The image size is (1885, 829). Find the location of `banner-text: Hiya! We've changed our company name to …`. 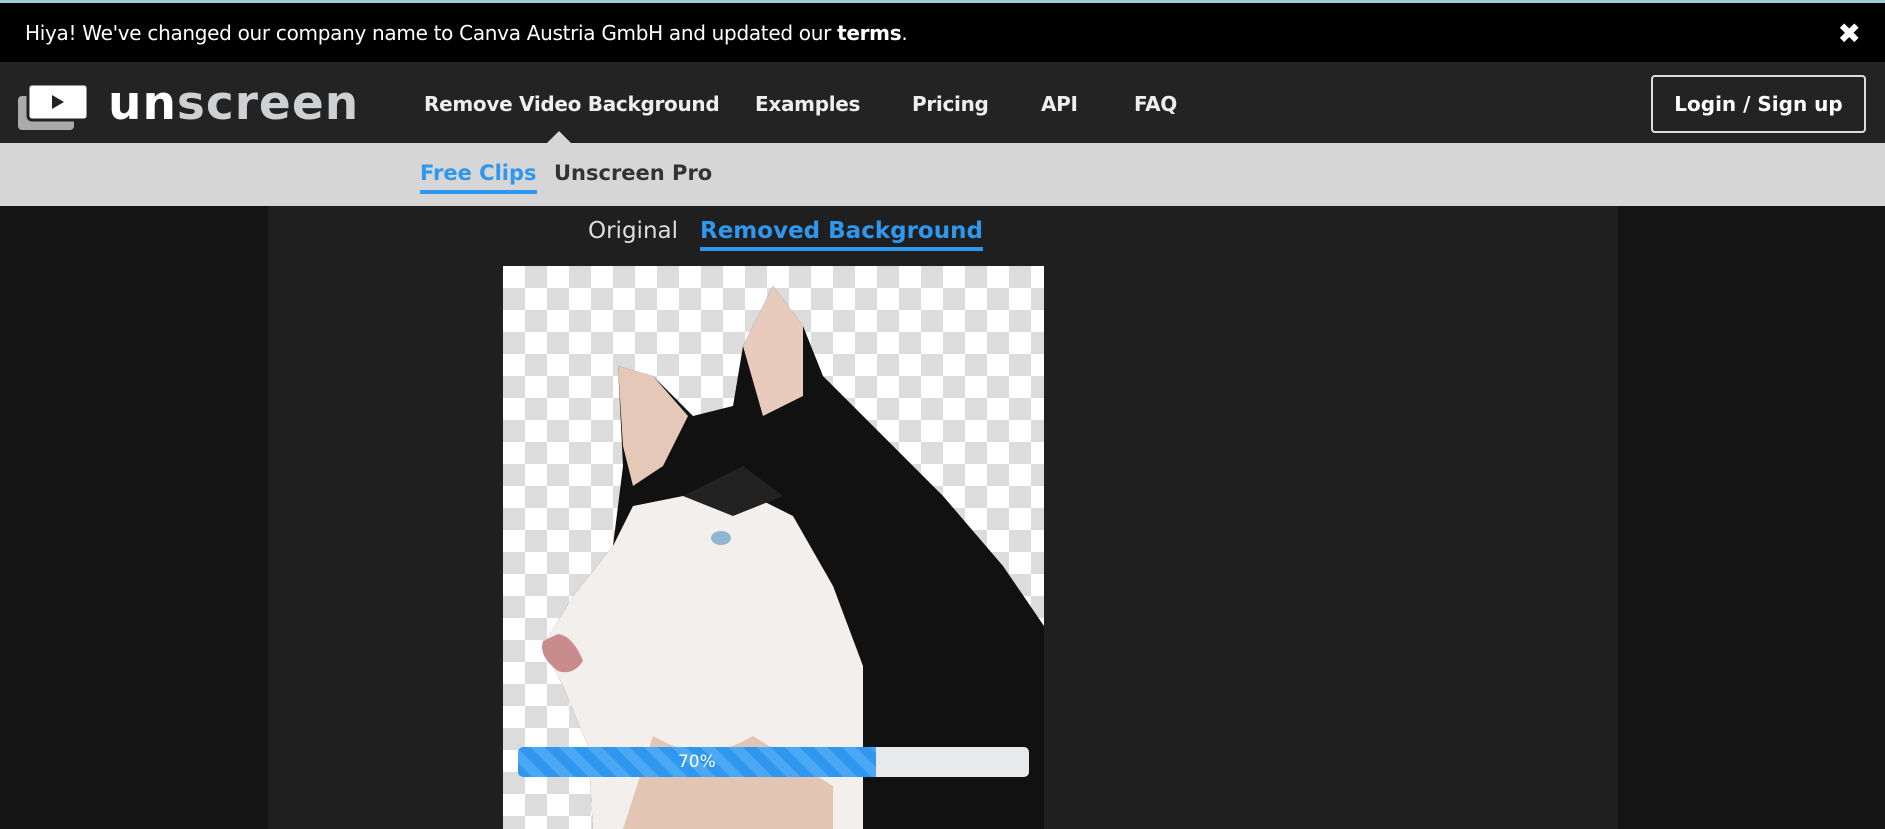

banner-text: Hiya! We've changed our company name to … is located at coordinates (466, 33).